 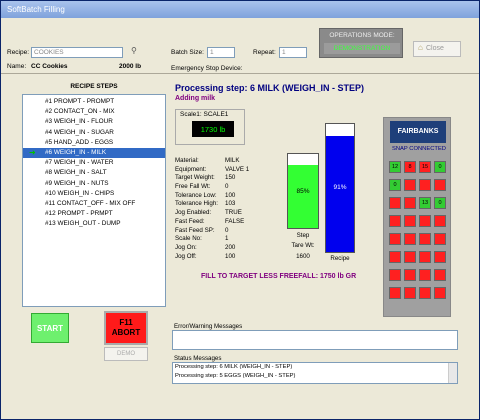 I want to click on parameter-value: MILK, so click(x=232, y=160).